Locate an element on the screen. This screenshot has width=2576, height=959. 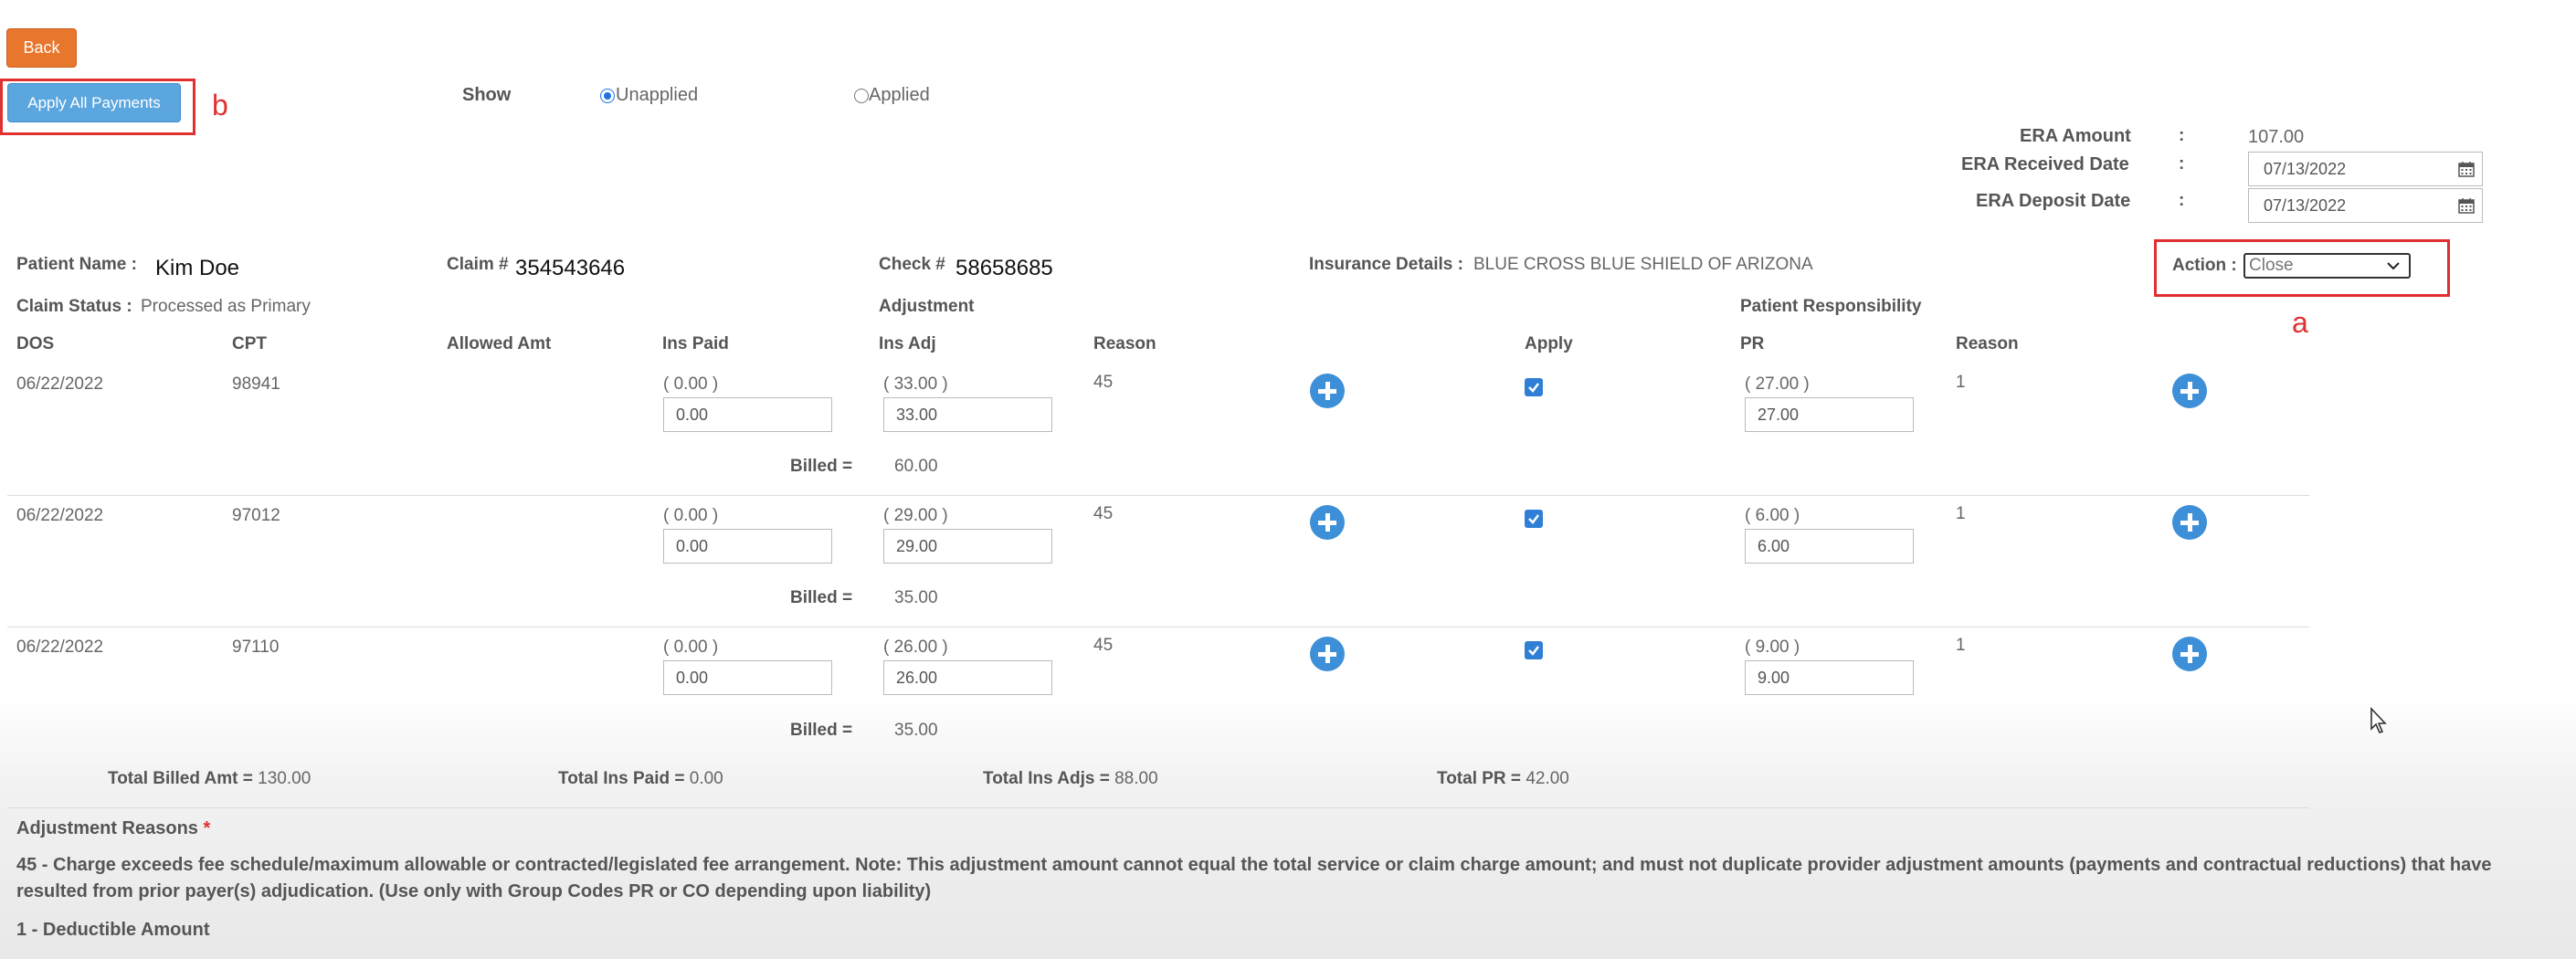
ins-adj-value: 29.00 is located at coordinates (917, 546).